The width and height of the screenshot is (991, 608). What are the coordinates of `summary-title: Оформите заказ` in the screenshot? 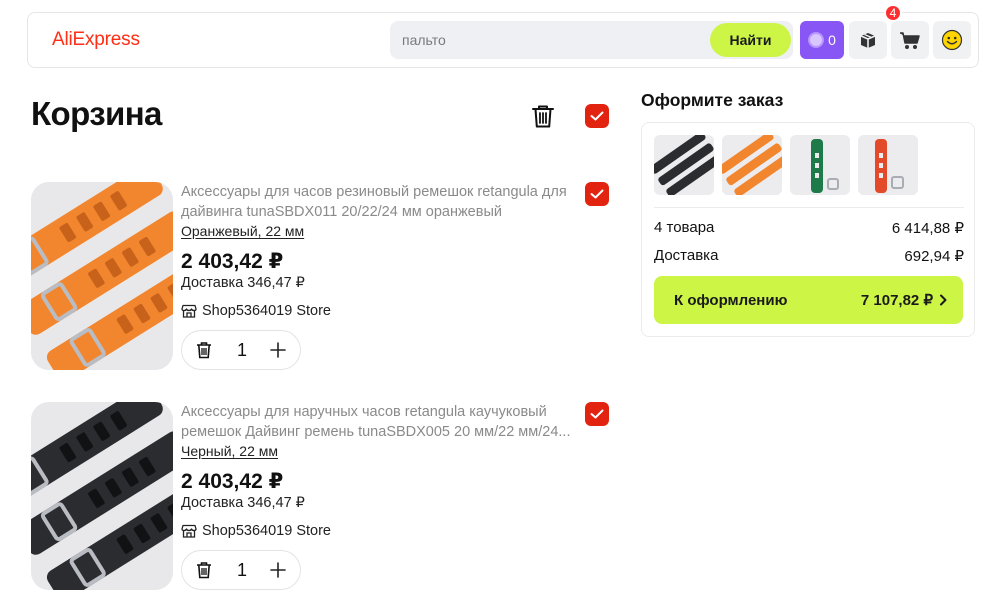 It's located at (712, 100).